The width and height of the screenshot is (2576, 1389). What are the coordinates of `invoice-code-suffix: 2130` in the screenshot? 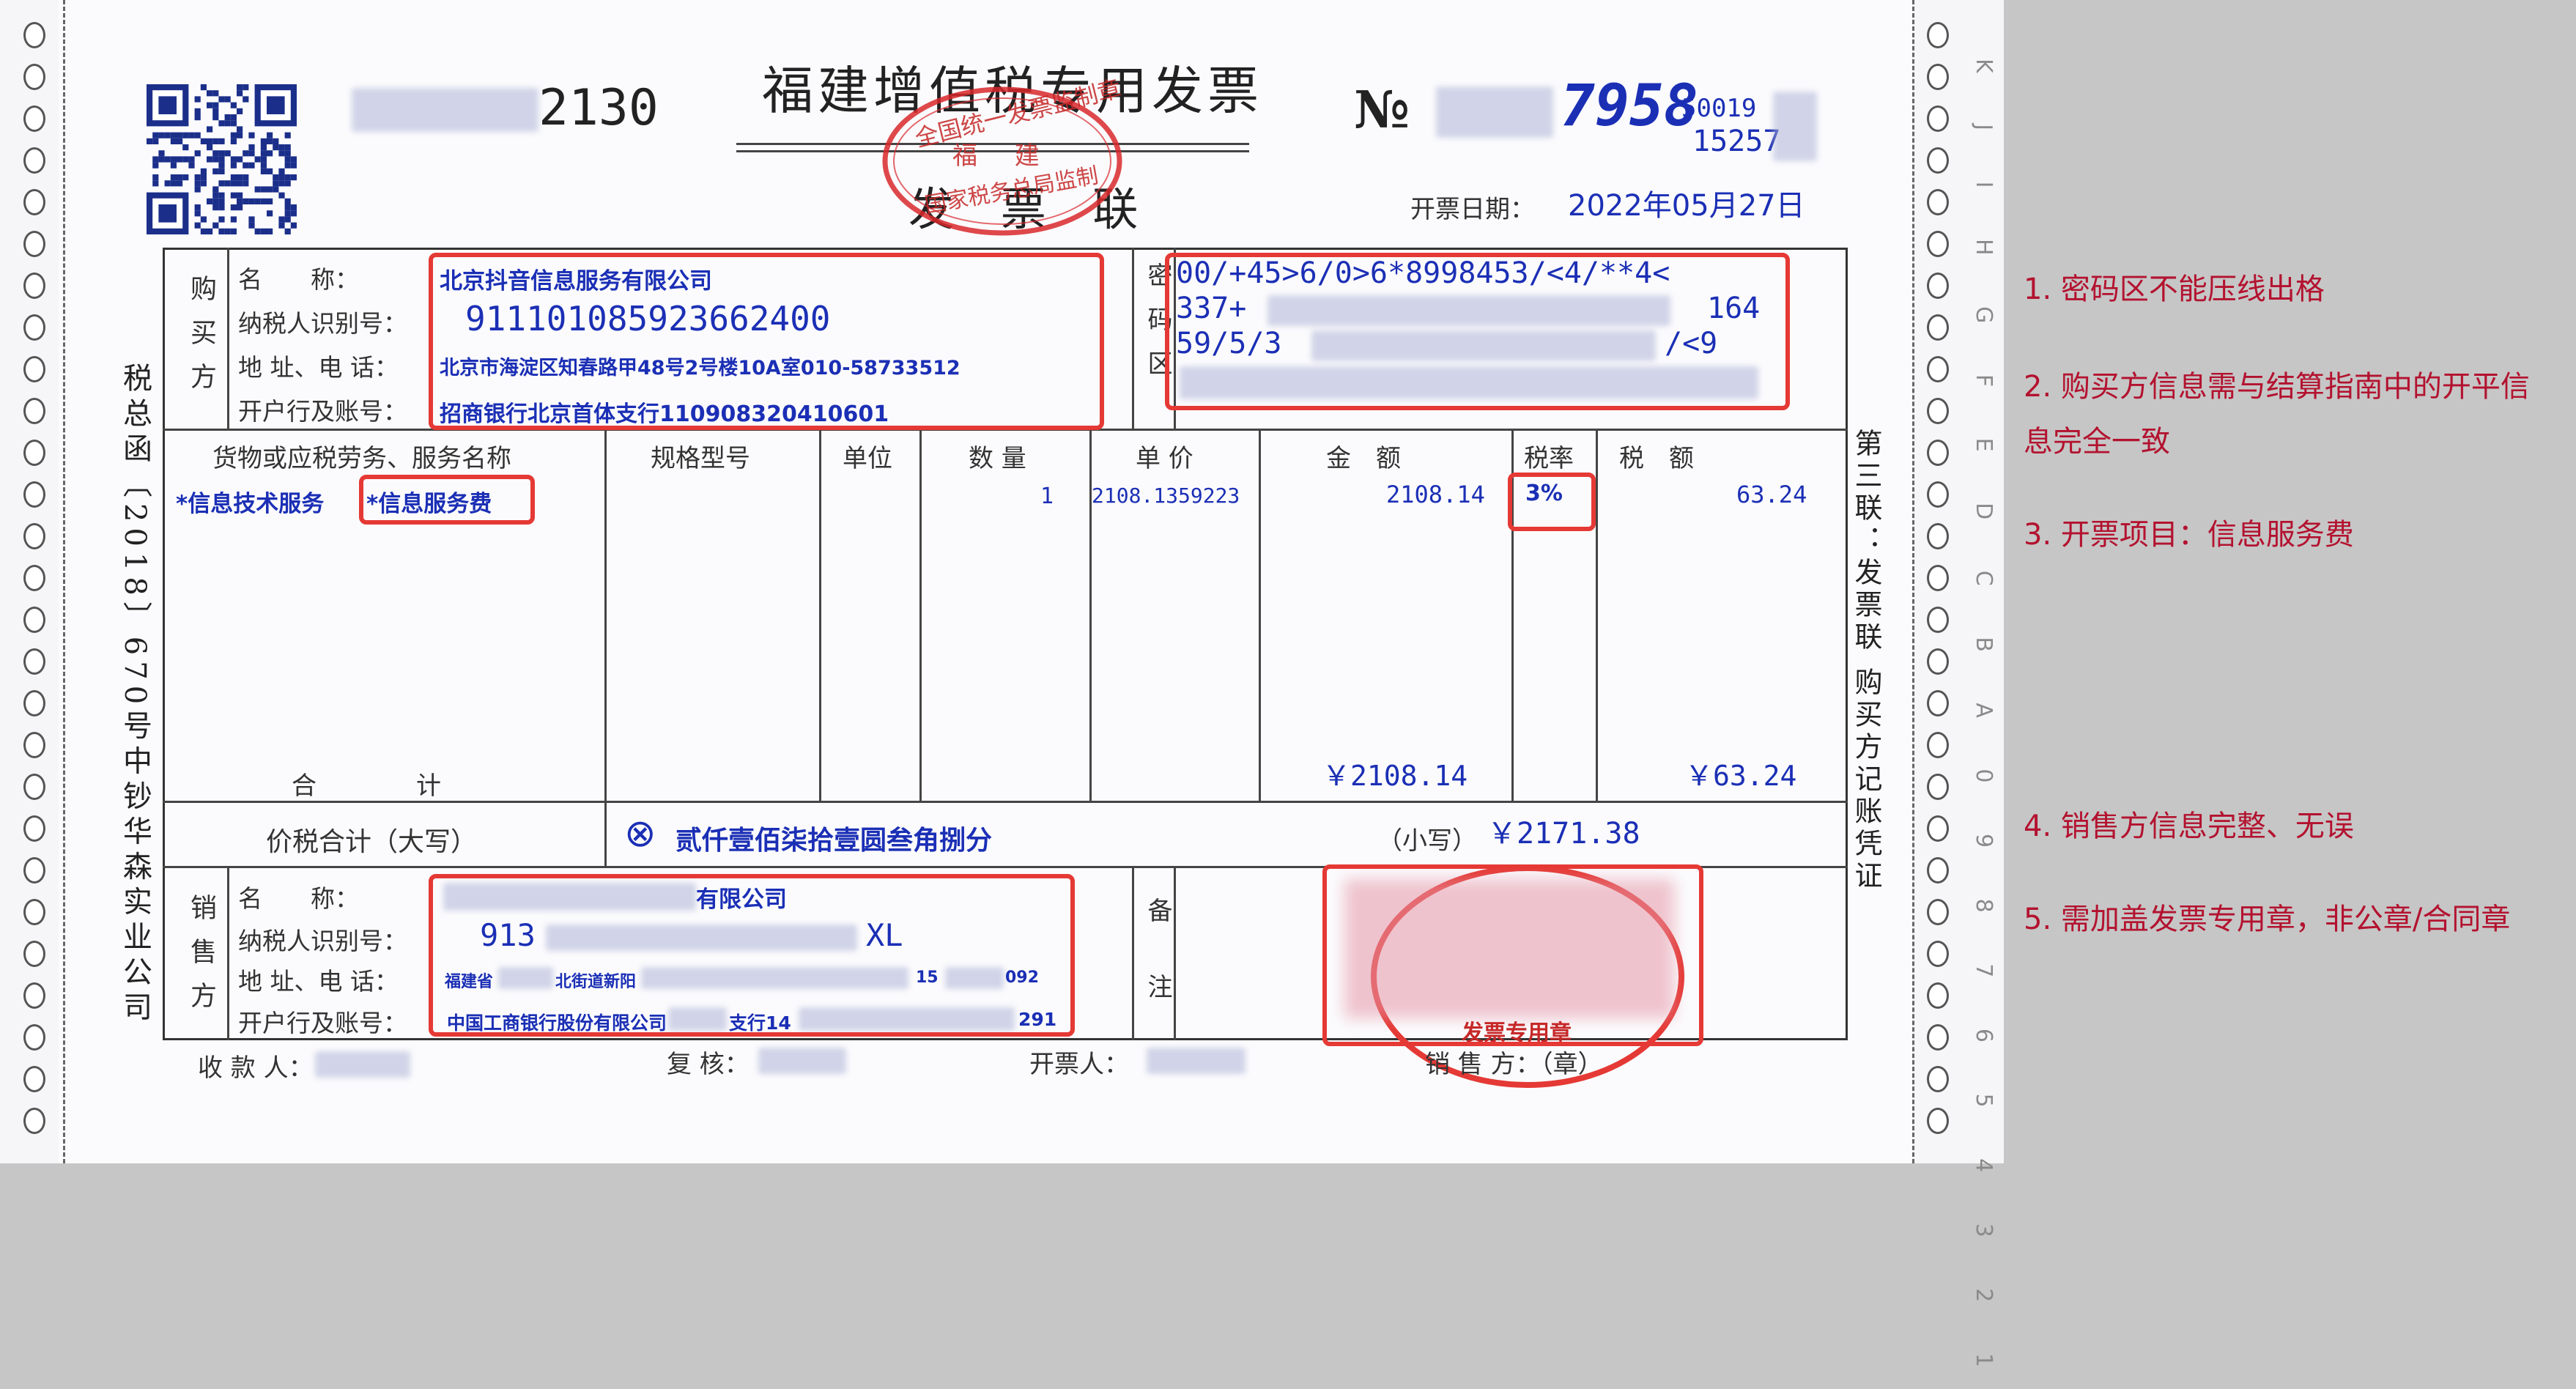 It's located at (598, 108).